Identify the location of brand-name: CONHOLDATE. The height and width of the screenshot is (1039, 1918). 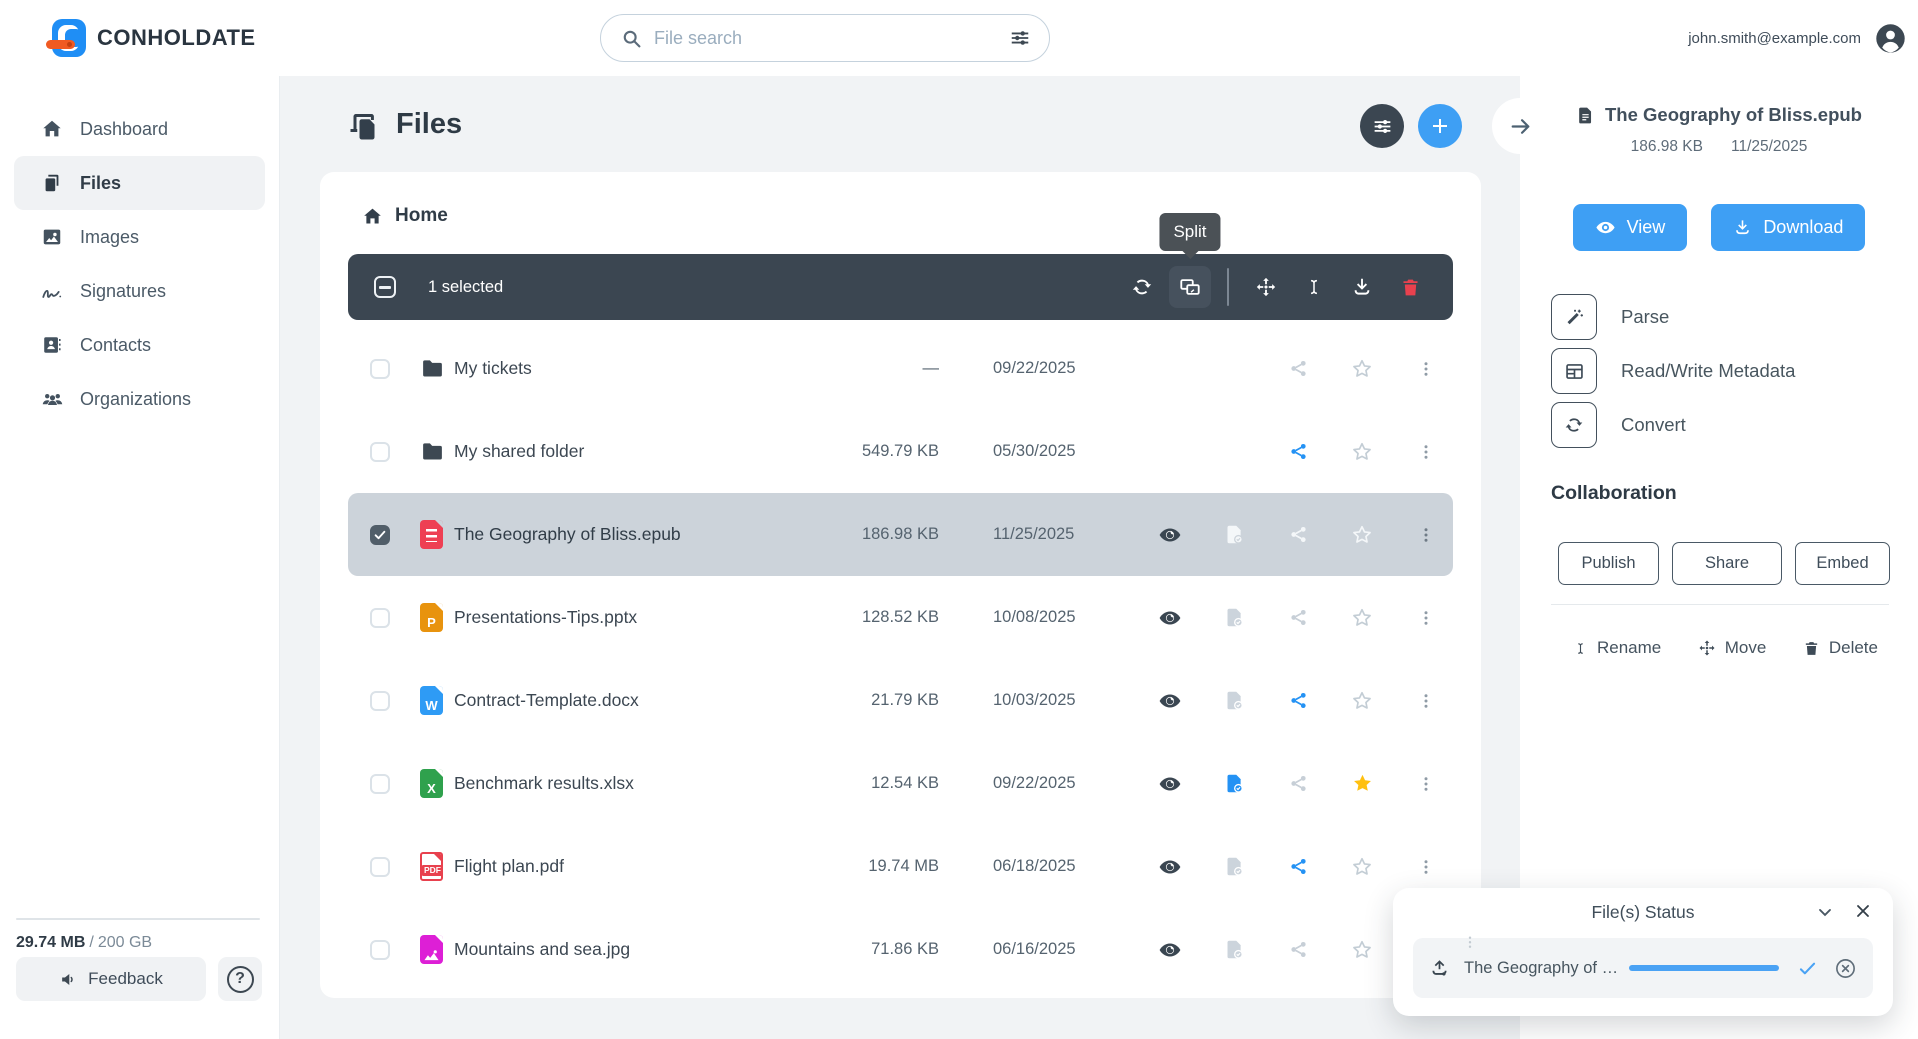
(176, 37).